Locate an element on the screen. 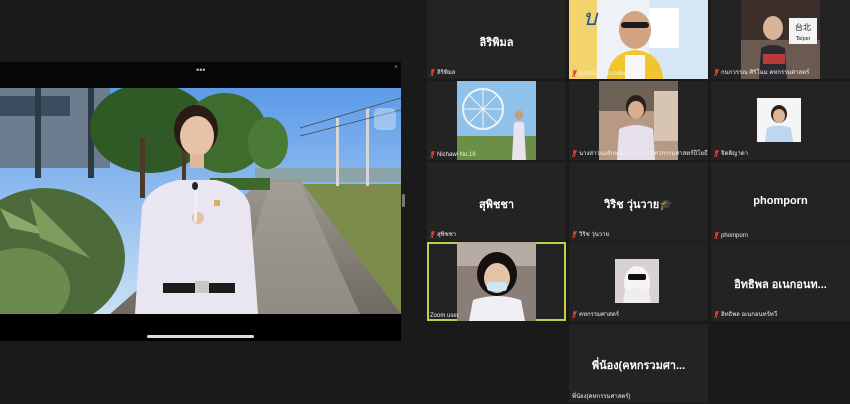 Image resolution: width=850 pixels, height=404 pixels. participant-label: พี่น้อง(คหกรรมศาสตร์) is located at coordinates (601, 396).